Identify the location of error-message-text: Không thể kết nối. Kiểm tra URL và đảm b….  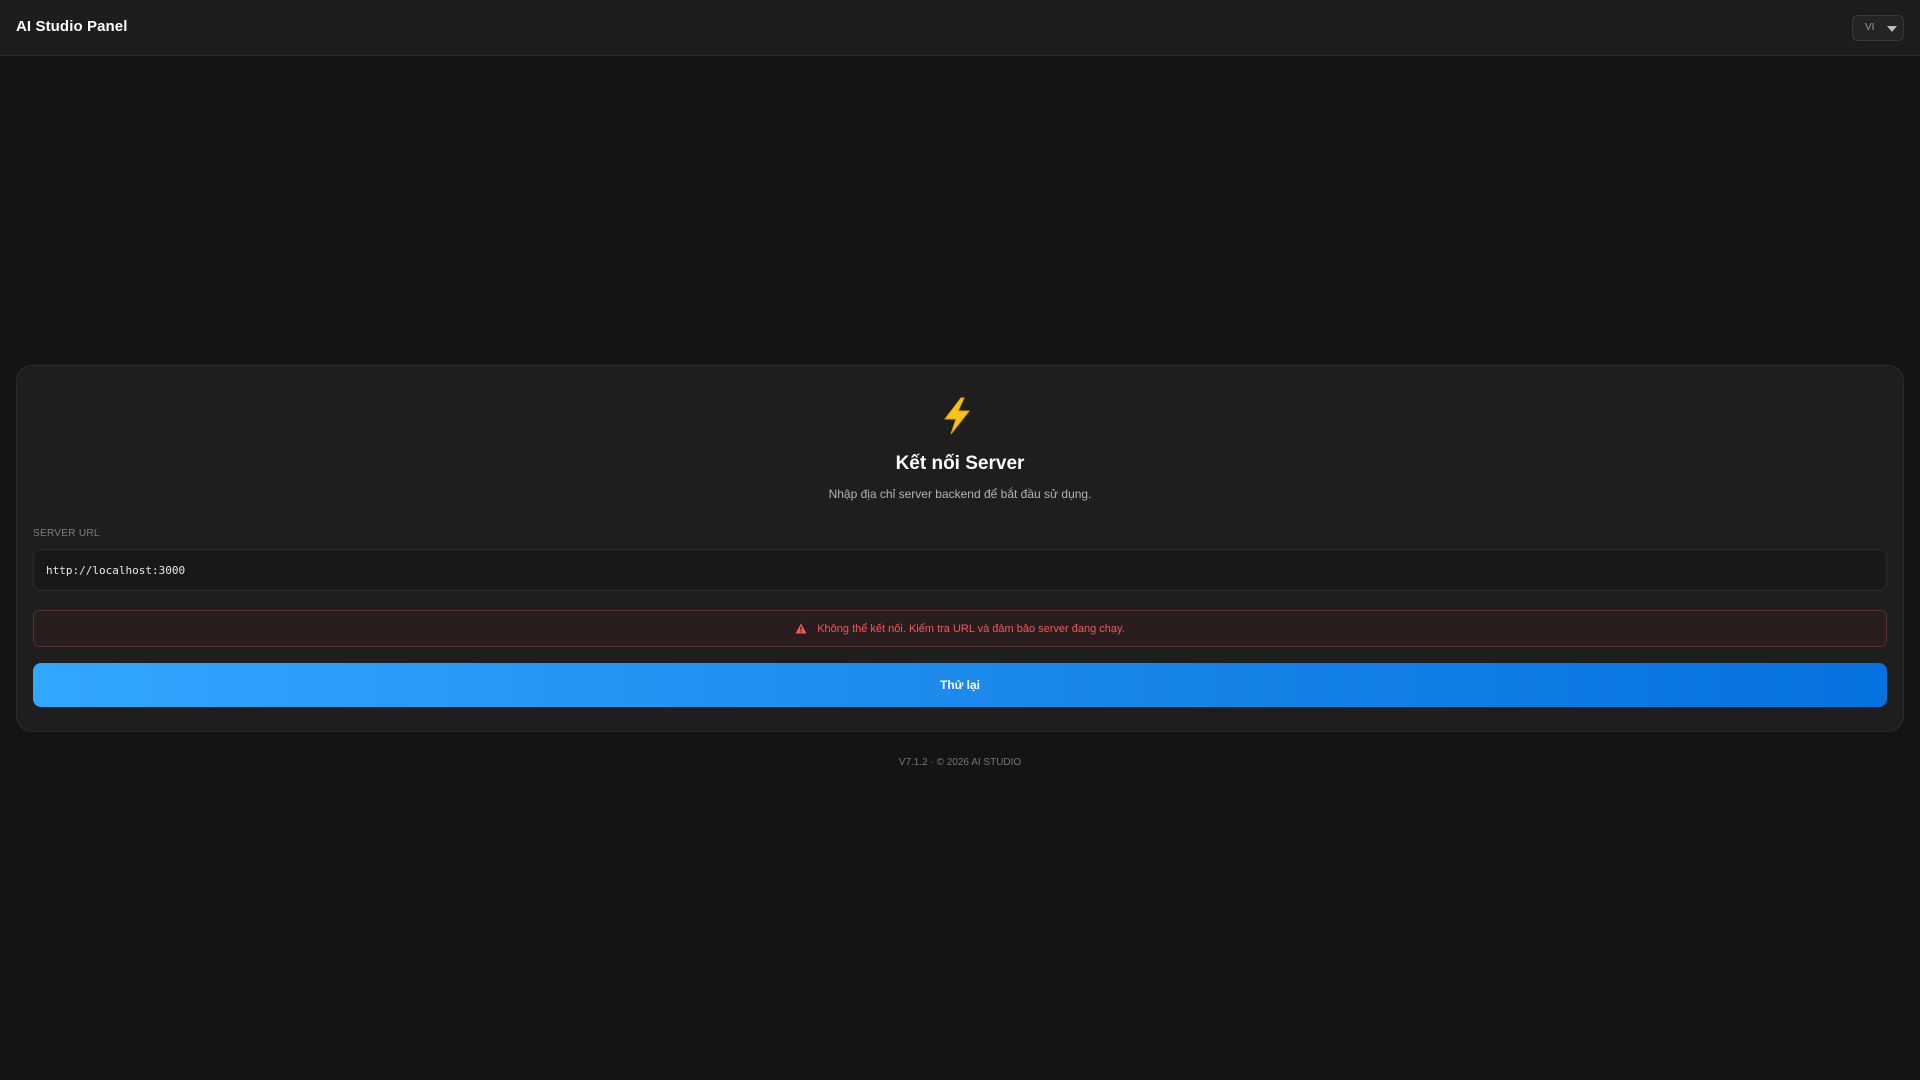
(971, 628).